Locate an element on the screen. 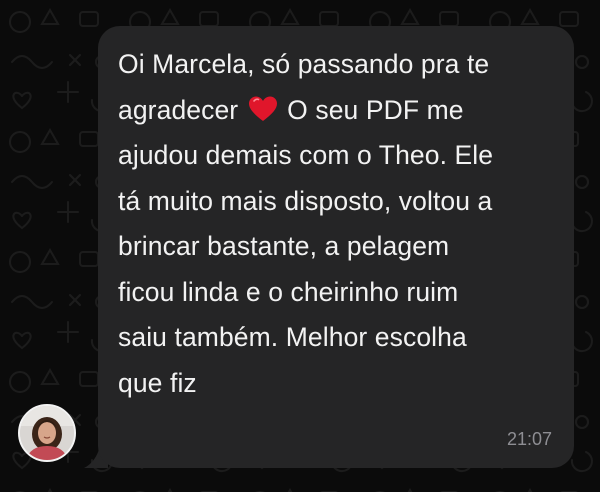 The height and width of the screenshot is (492, 600). message-line: saiu também. Melhor escolha is located at coordinates (292, 337).